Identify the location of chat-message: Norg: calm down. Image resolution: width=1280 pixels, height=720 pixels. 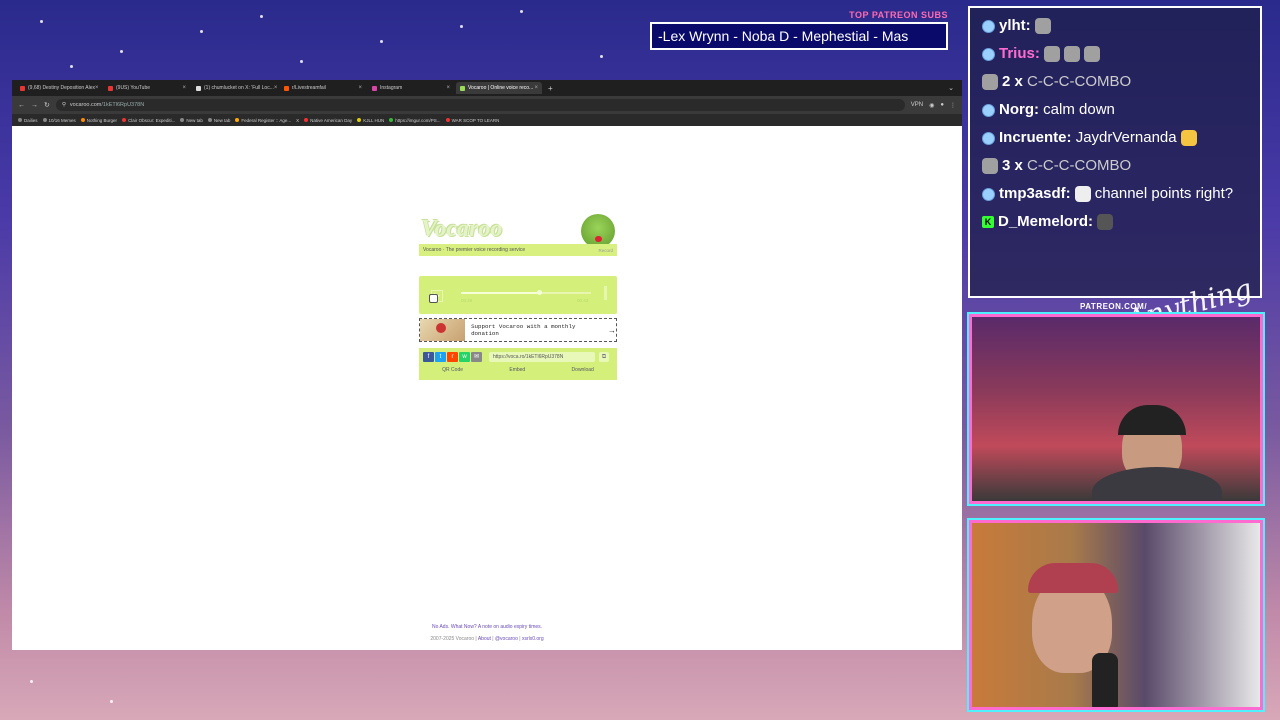
(1115, 110).